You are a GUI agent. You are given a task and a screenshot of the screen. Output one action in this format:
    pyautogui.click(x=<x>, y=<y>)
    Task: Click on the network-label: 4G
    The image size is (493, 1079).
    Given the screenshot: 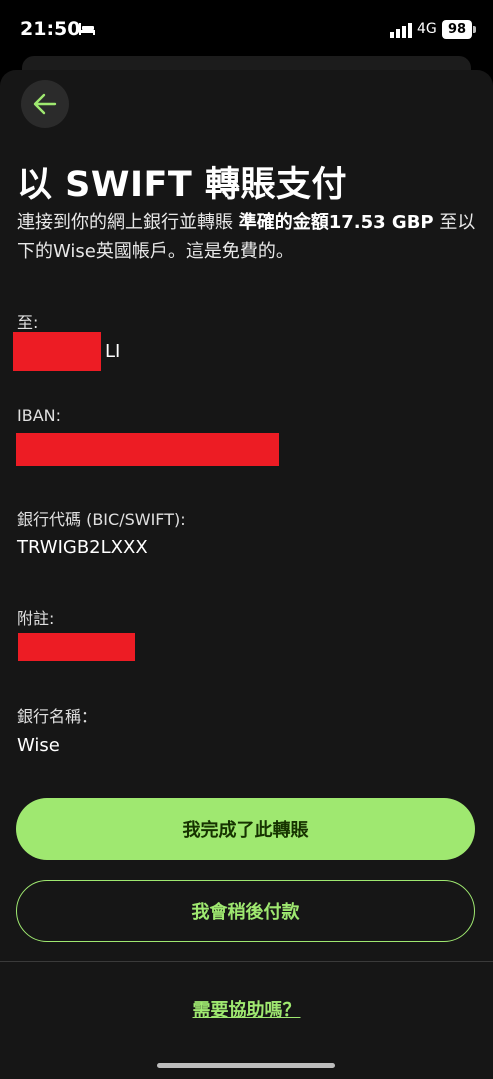 What is the action you would take?
    pyautogui.click(x=427, y=29)
    